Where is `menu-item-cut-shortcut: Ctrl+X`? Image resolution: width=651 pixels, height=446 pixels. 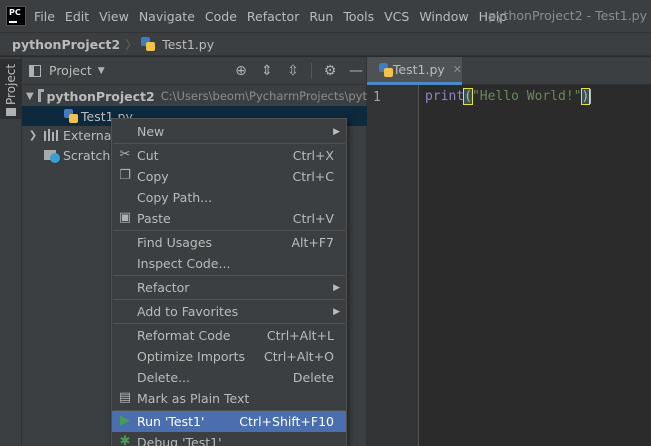
menu-item-cut-shortcut: Ctrl+X is located at coordinates (313, 155).